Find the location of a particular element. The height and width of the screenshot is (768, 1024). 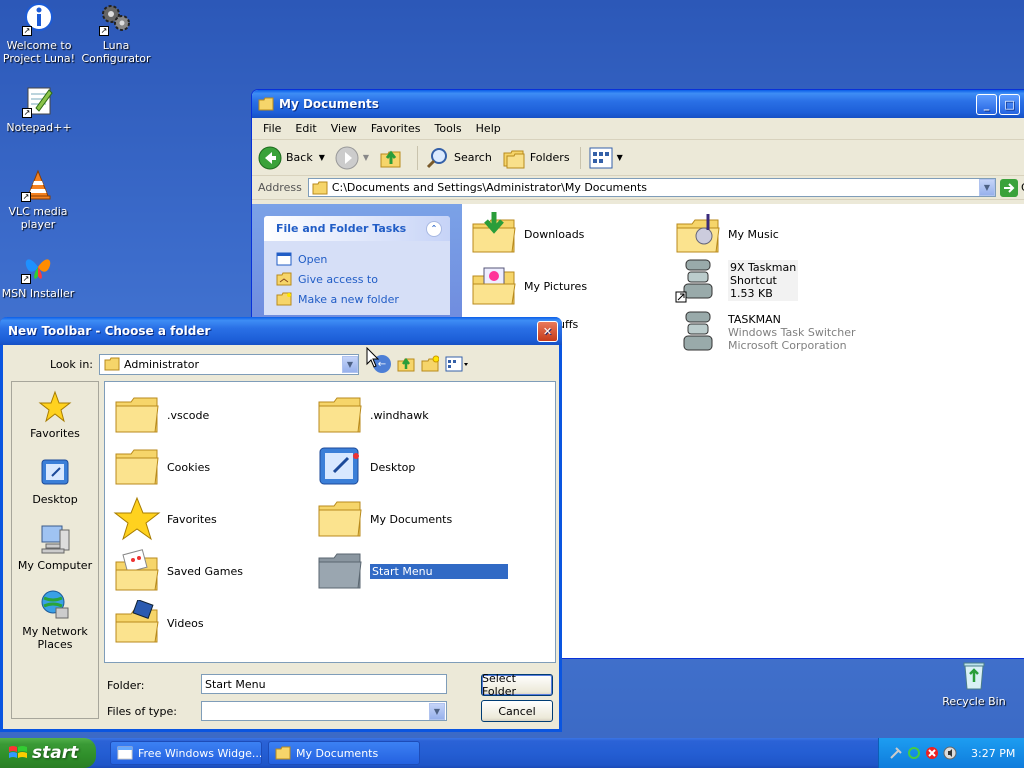

desktop-icon-recycle-bin: Recycle Bin is located at coordinates (974, 683).